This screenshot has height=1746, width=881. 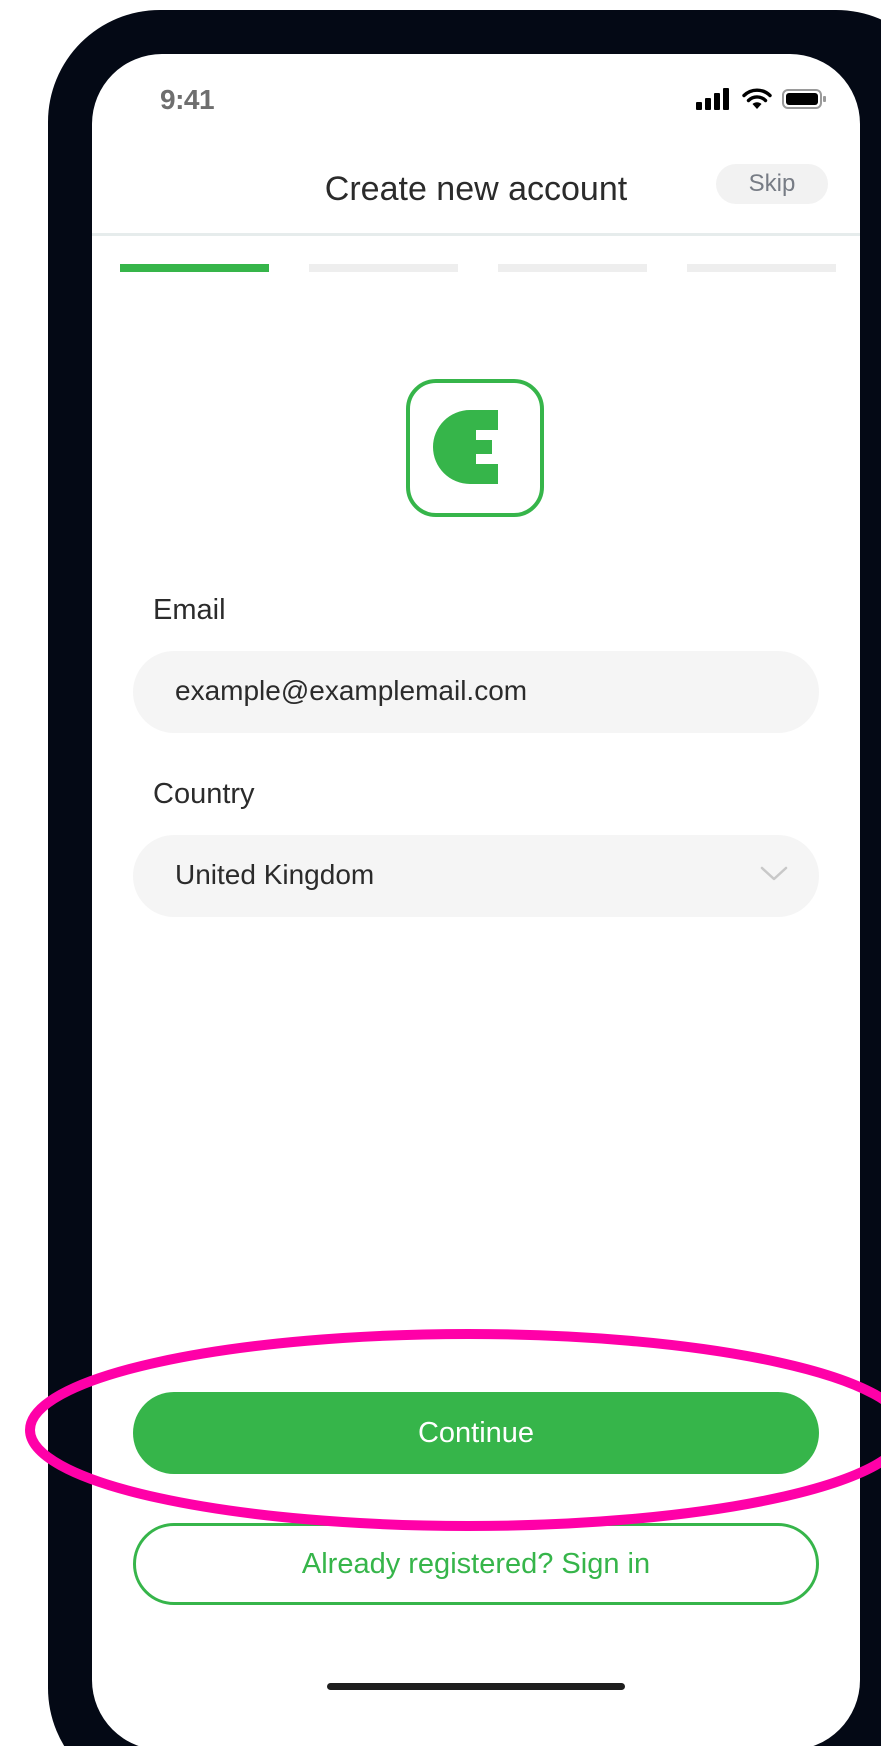 I want to click on app-logo-icon, so click(x=465, y=447).